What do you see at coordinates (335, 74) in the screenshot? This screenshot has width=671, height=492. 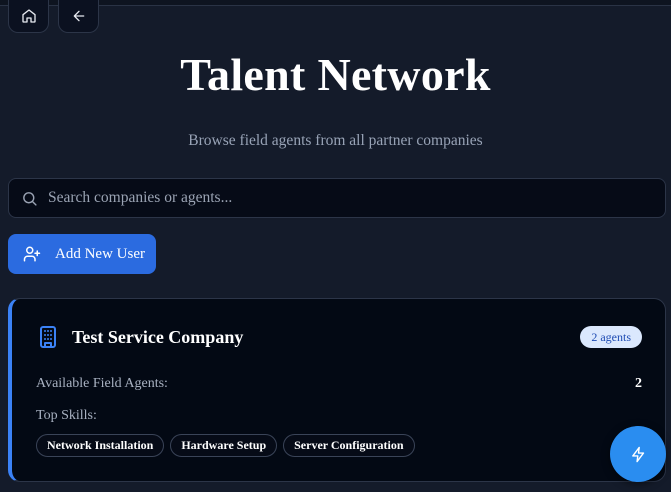 I see `page-title: Talent Network` at bounding box center [335, 74].